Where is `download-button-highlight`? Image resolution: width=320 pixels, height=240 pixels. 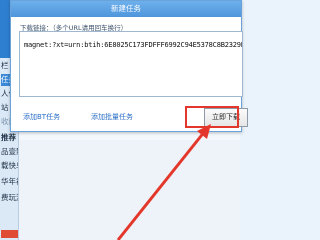
download-button-highlight is located at coordinates (212, 117).